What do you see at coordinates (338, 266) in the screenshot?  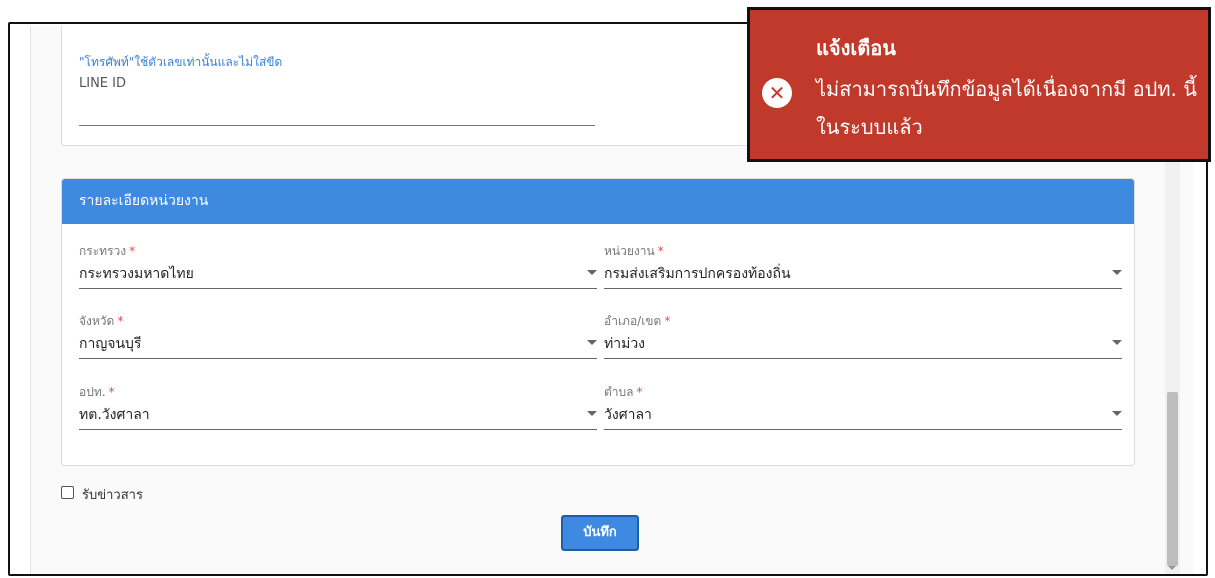 I see `ministry-select: กระทรวง * กระทรวงมหาดไทย` at bounding box center [338, 266].